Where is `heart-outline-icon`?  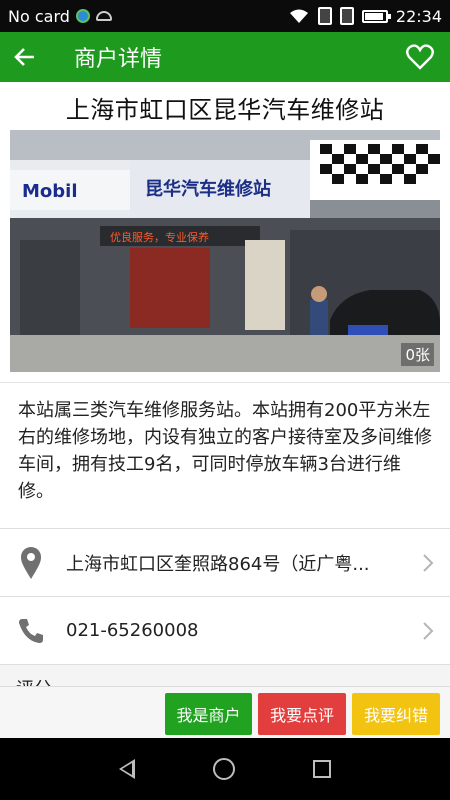
heart-outline-icon is located at coordinates (420, 57).